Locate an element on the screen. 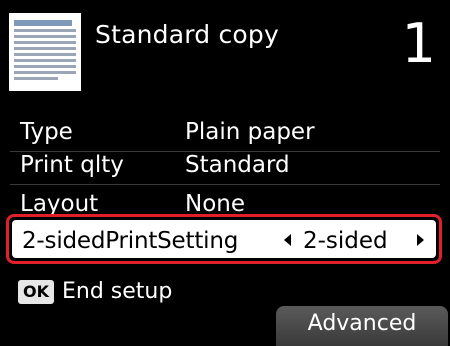 The height and width of the screenshot is (346, 450). mode-title: Standard copy is located at coordinates (187, 34).